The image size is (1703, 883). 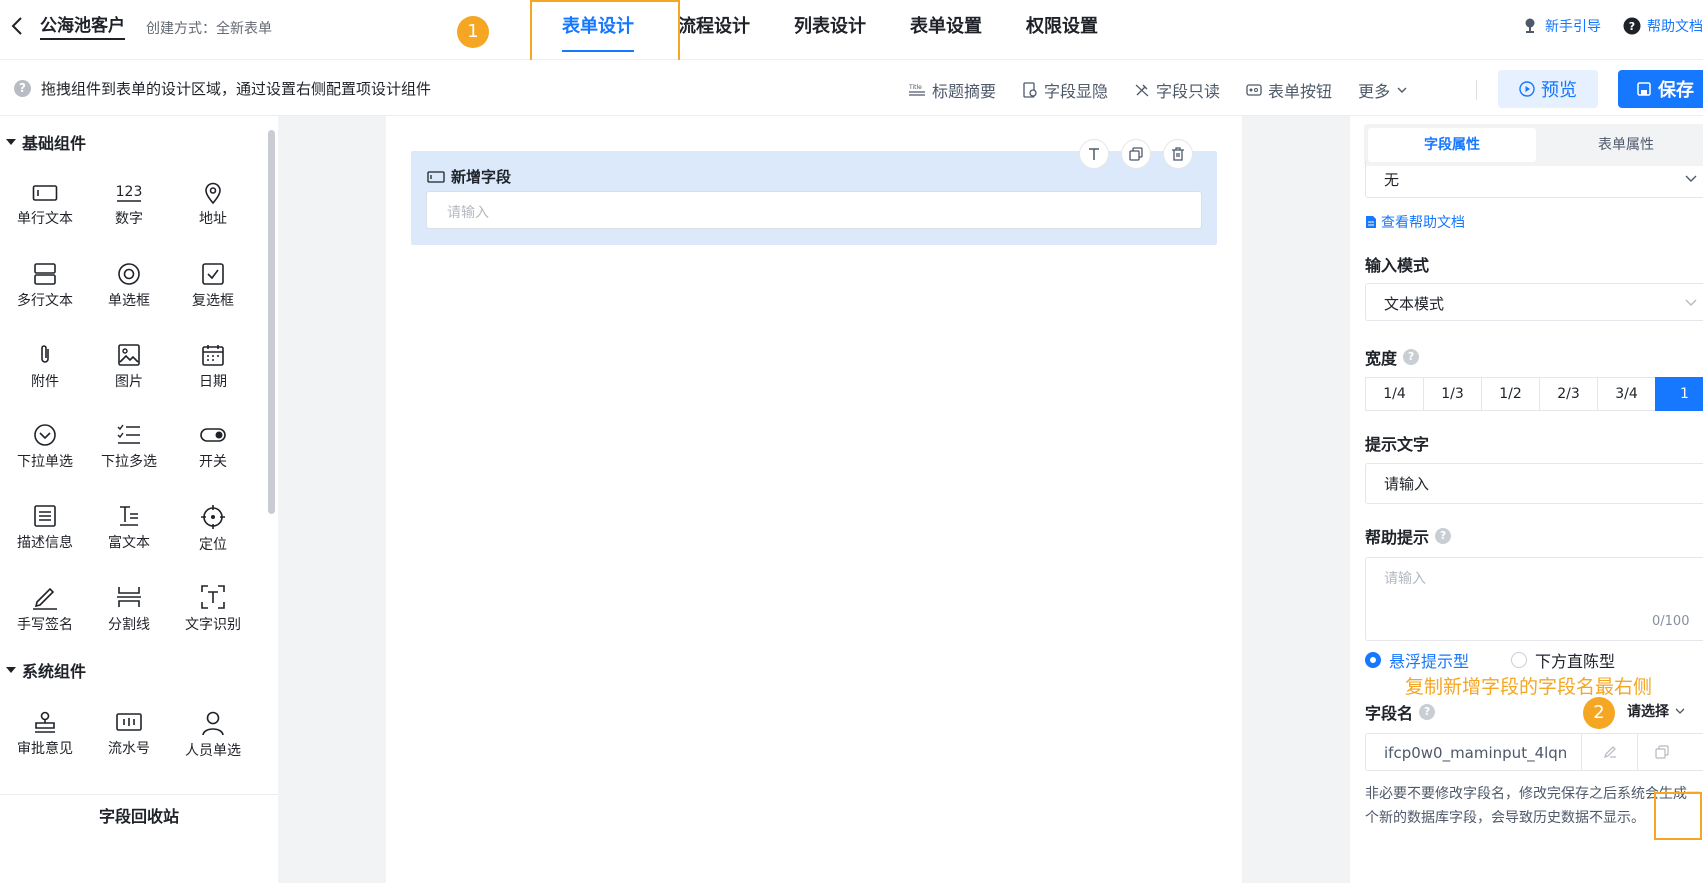 I want to click on recycle-label: 字段回收站, so click(x=138, y=816).